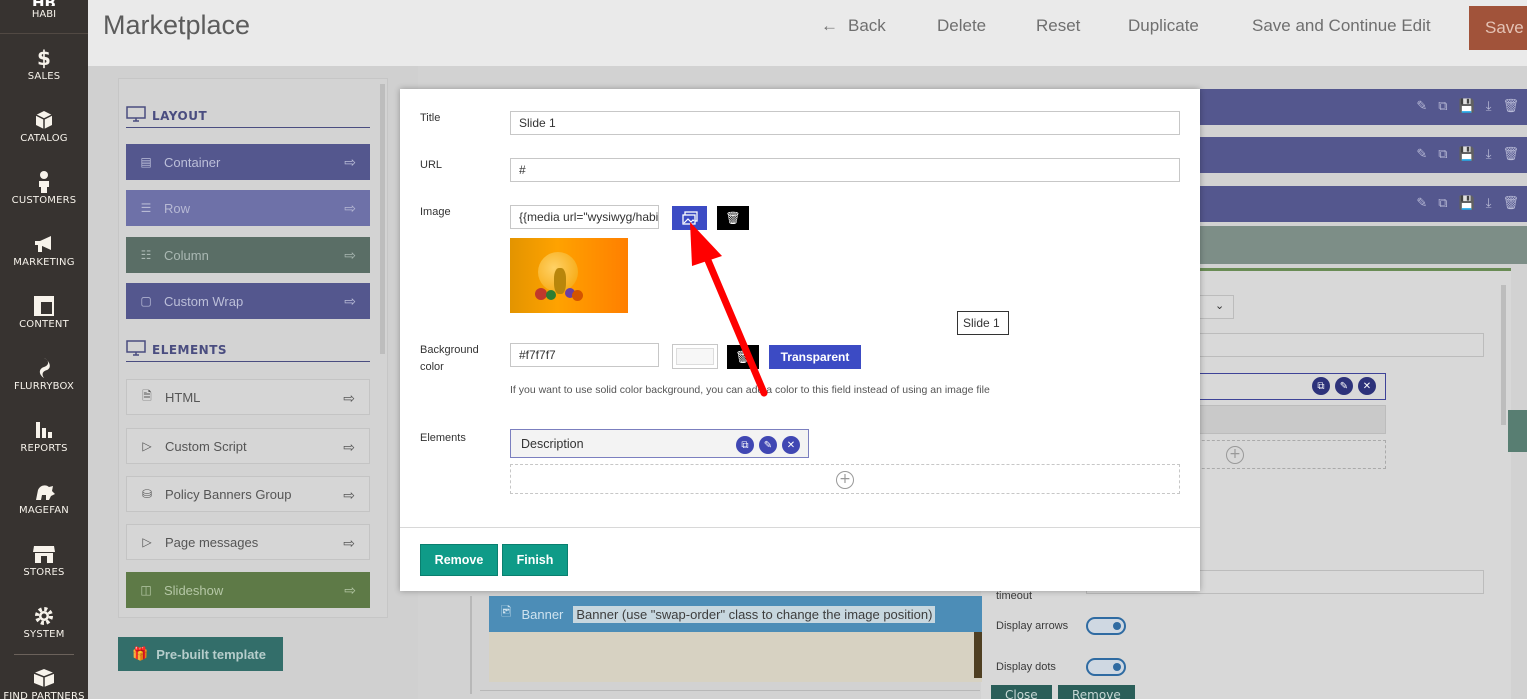 The height and width of the screenshot is (699, 1527). What do you see at coordinates (44, 324) in the screenshot?
I see `nav-label: CONTENT` at bounding box center [44, 324].